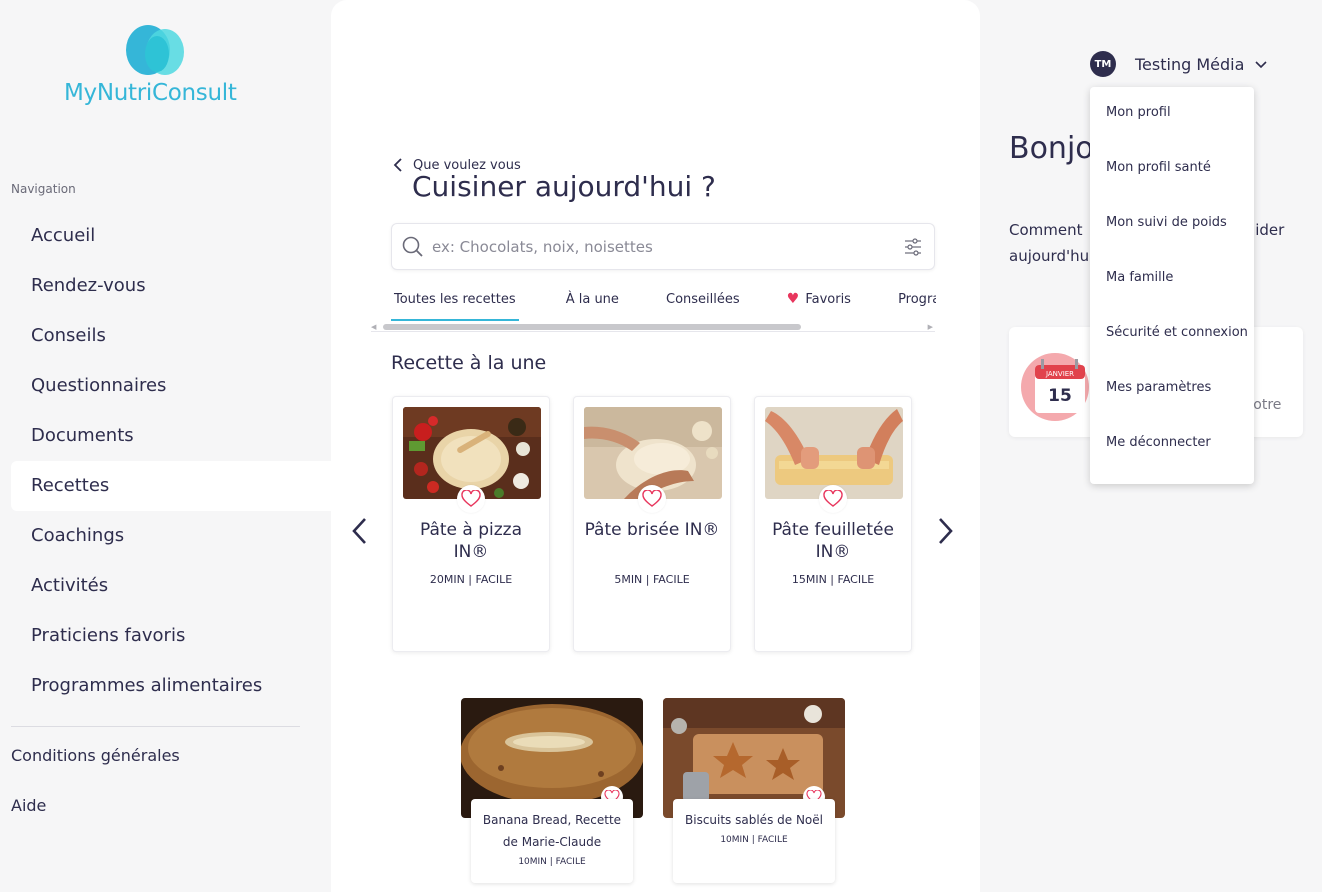  What do you see at coordinates (1172, 169) in the screenshot?
I see `menu-item-mon-profil-sante: Mon profil santé` at bounding box center [1172, 169].